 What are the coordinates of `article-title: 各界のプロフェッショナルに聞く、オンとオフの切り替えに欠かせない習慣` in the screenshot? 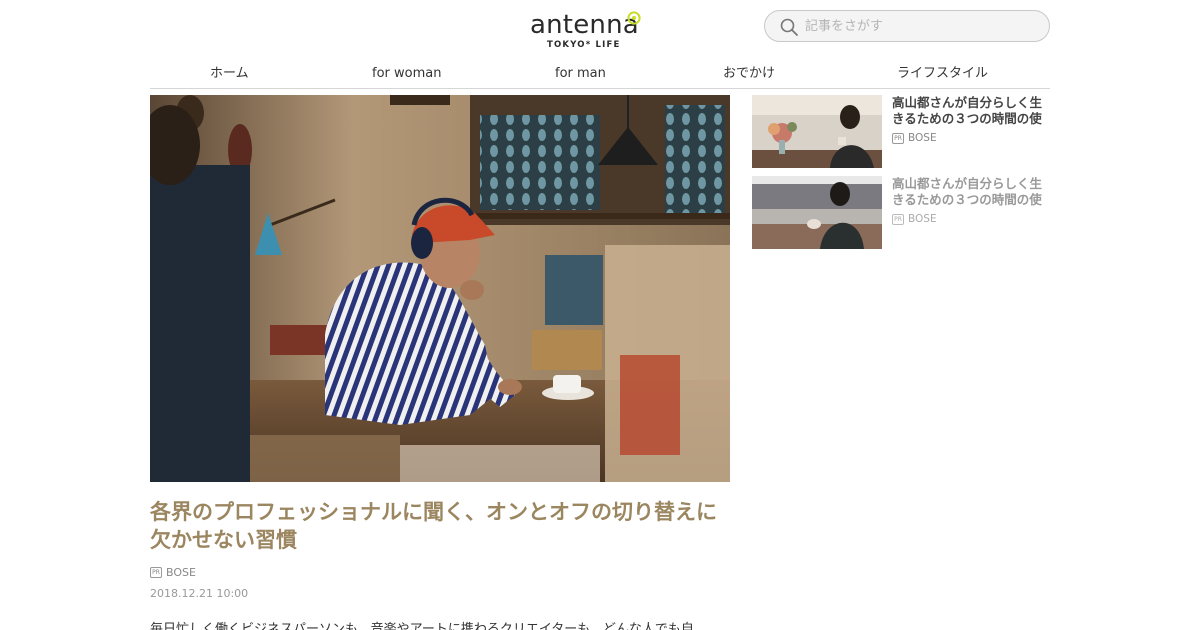 It's located at (440, 526).